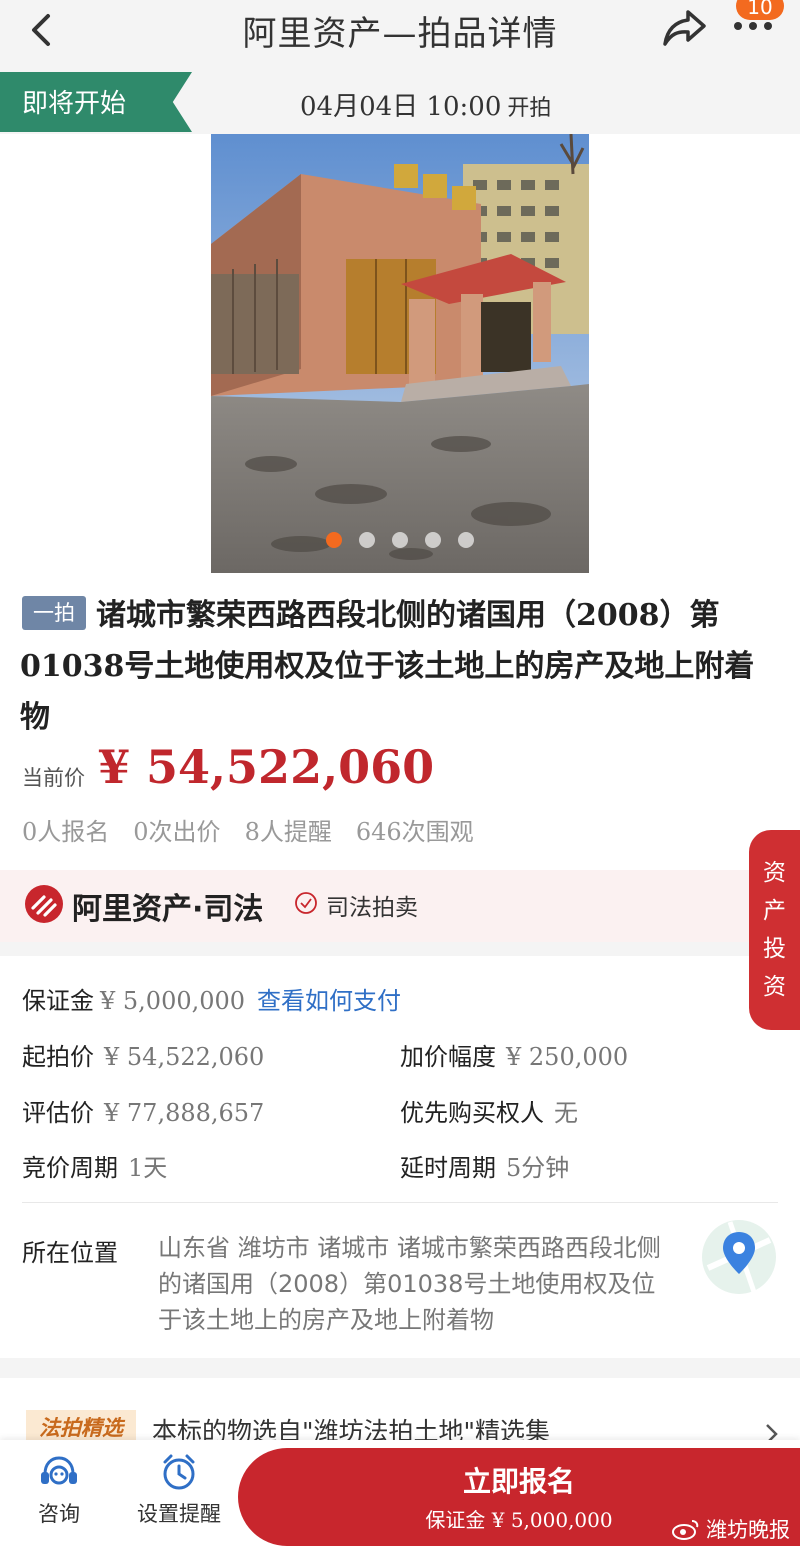 This screenshot has width=800, height=1550. I want to click on set-reminder-button: 设置提醒, so click(179, 1490).